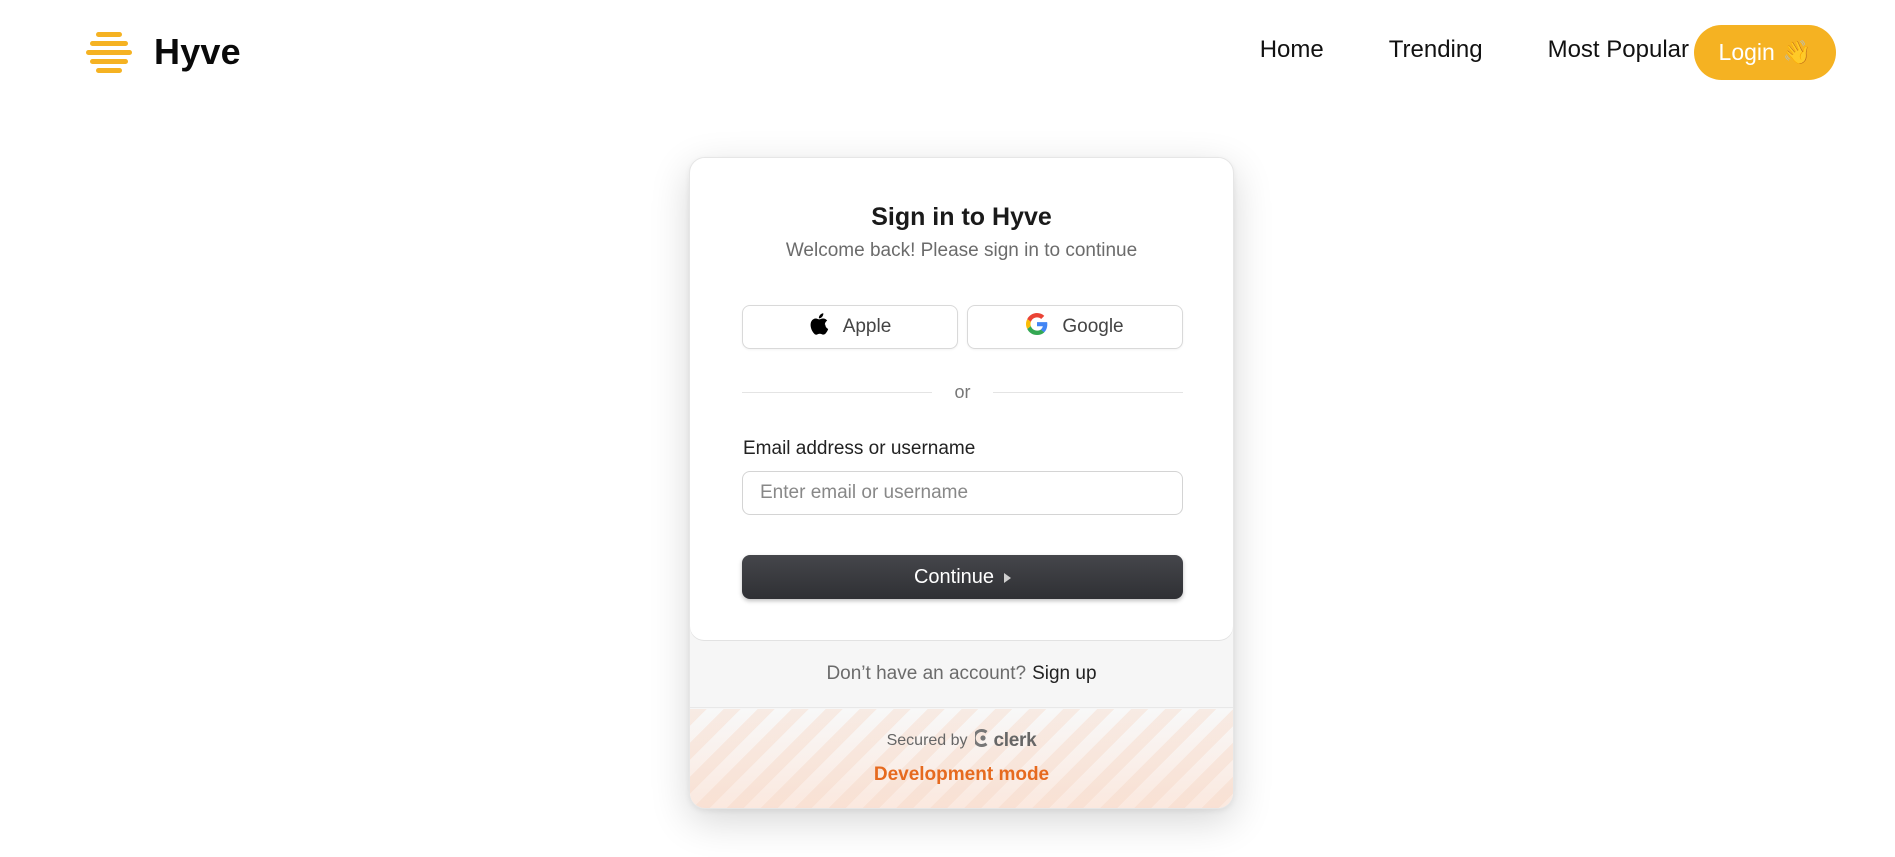 The width and height of the screenshot is (1895, 857). I want to click on brand-name: Hyve, so click(197, 51).